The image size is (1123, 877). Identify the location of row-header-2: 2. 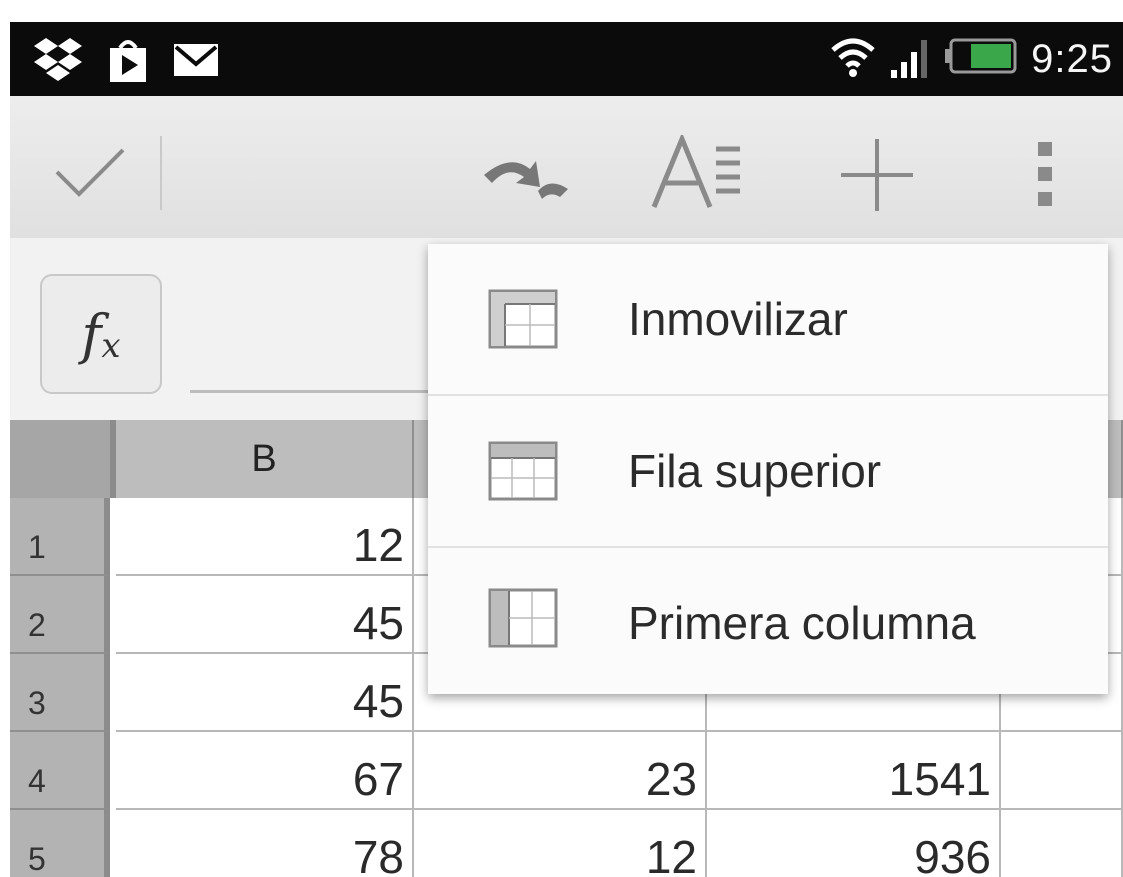
(60, 615).